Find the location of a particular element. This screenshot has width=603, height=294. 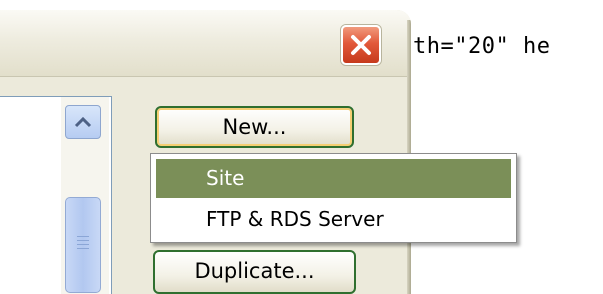

close-x-icon is located at coordinates (361, 45).